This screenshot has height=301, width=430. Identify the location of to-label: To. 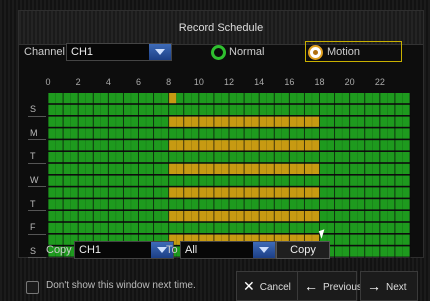
(172, 250).